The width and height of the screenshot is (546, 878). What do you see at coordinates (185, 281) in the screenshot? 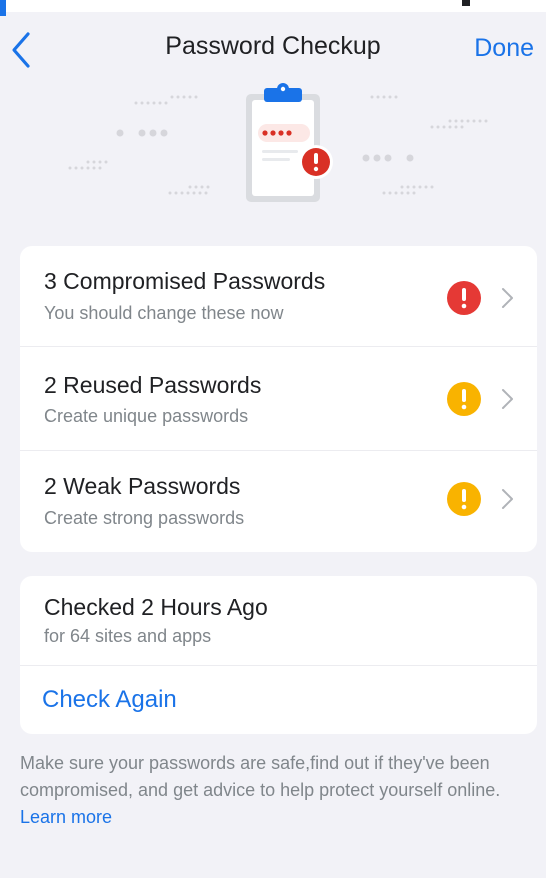
I see `row-title: 3 Compromised Passwords` at bounding box center [185, 281].